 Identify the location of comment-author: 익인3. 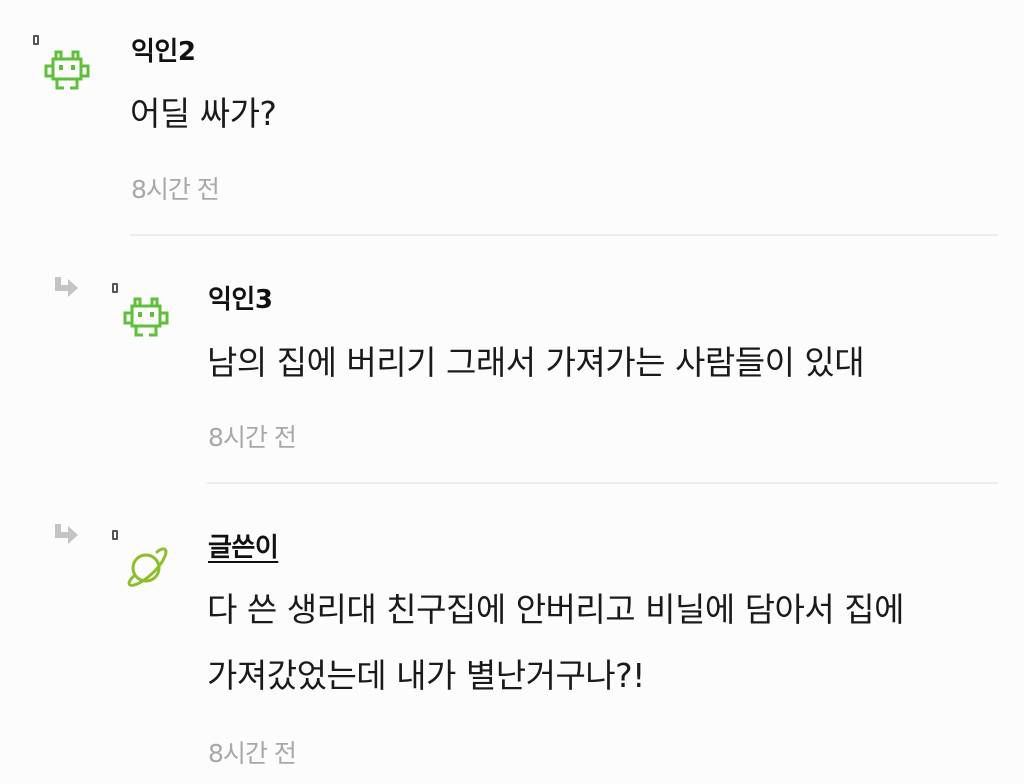
(240, 297).